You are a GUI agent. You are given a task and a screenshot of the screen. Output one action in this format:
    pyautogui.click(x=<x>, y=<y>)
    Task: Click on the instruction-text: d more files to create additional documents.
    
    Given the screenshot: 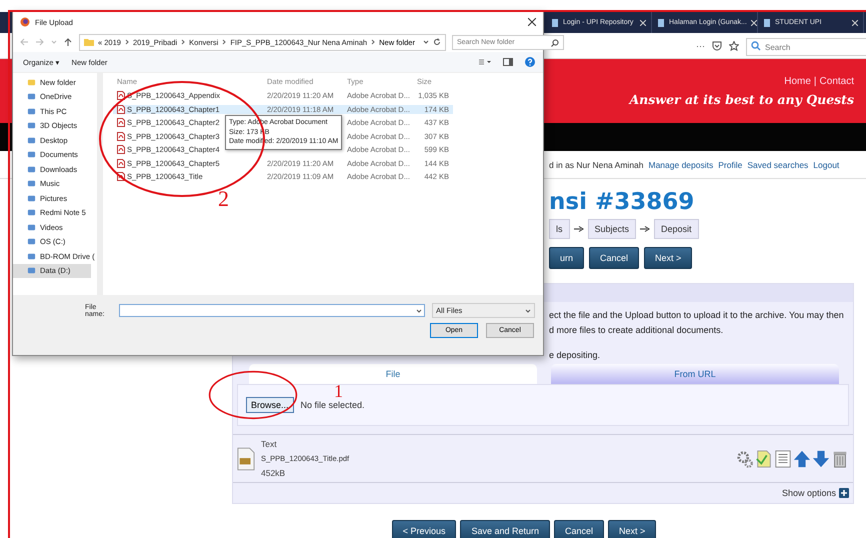 What is the action you would take?
    pyautogui.click(x=636, y=330)
    